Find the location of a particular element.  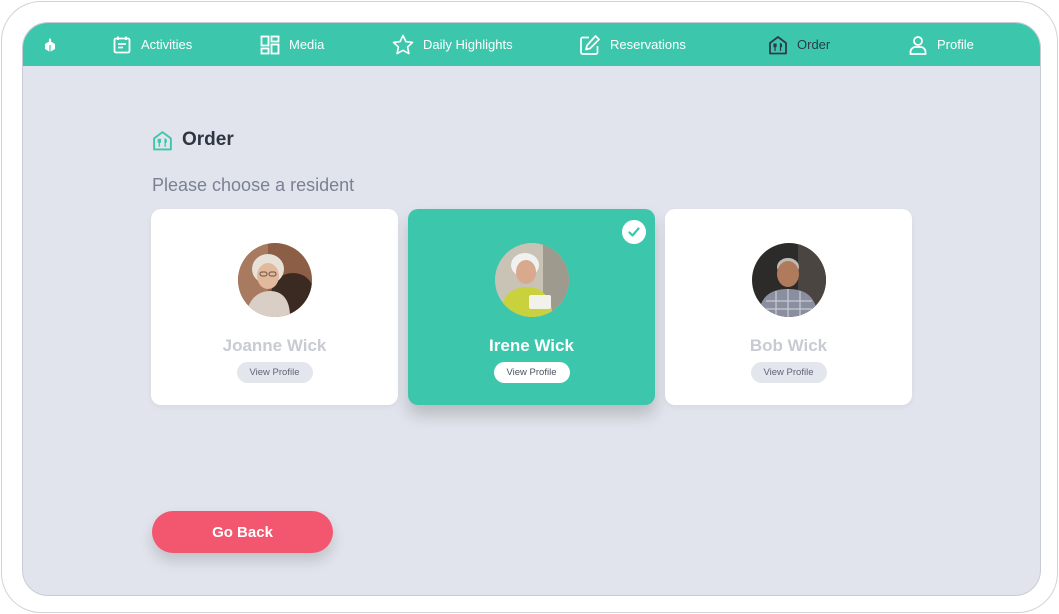

nav-label-media: Media is located at coordinates (307, 44).